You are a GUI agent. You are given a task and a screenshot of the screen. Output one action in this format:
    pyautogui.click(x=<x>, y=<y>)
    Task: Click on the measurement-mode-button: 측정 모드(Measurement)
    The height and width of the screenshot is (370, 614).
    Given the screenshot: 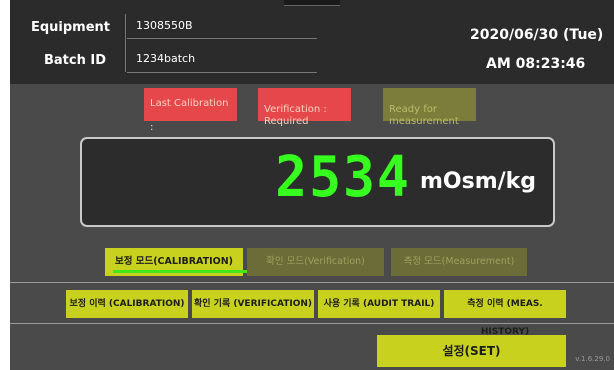 What is the action you would take?
    pyautogui.click(x=459, y=262)
    